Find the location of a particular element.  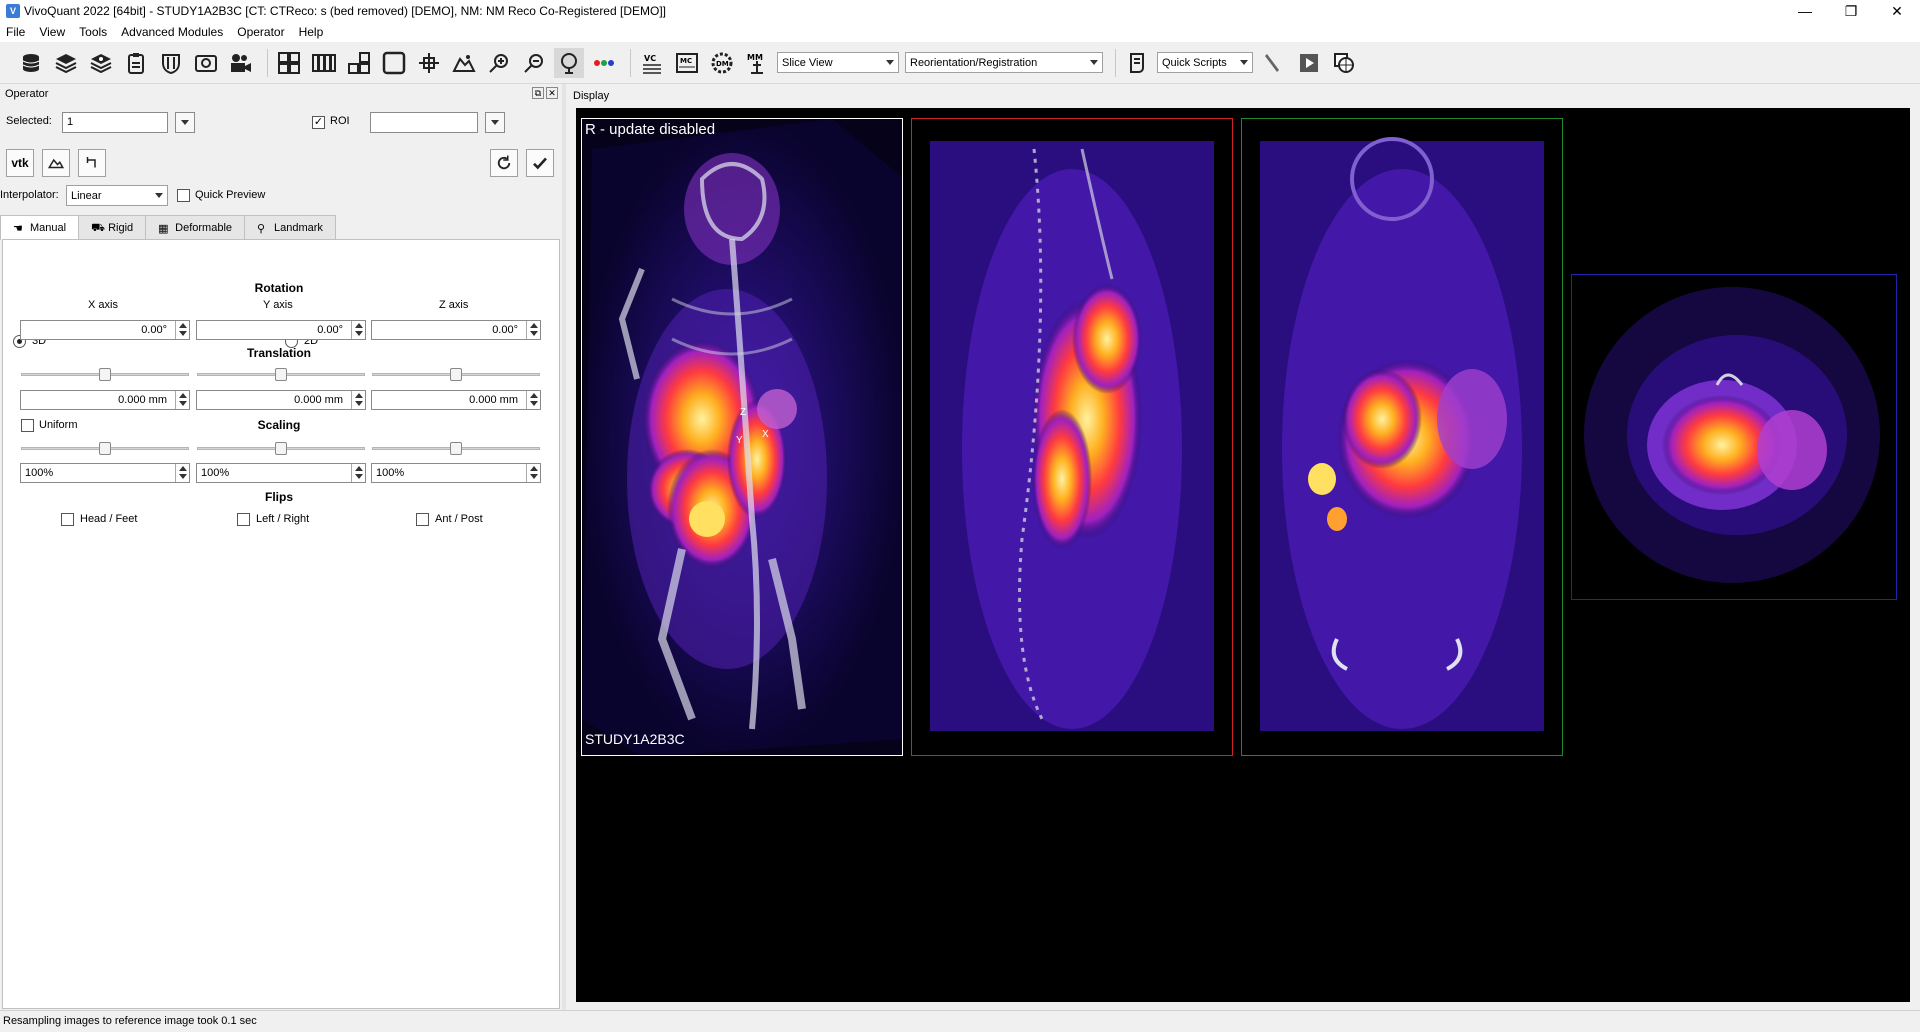

crosshair-icon is located at coordinates (429, 63).